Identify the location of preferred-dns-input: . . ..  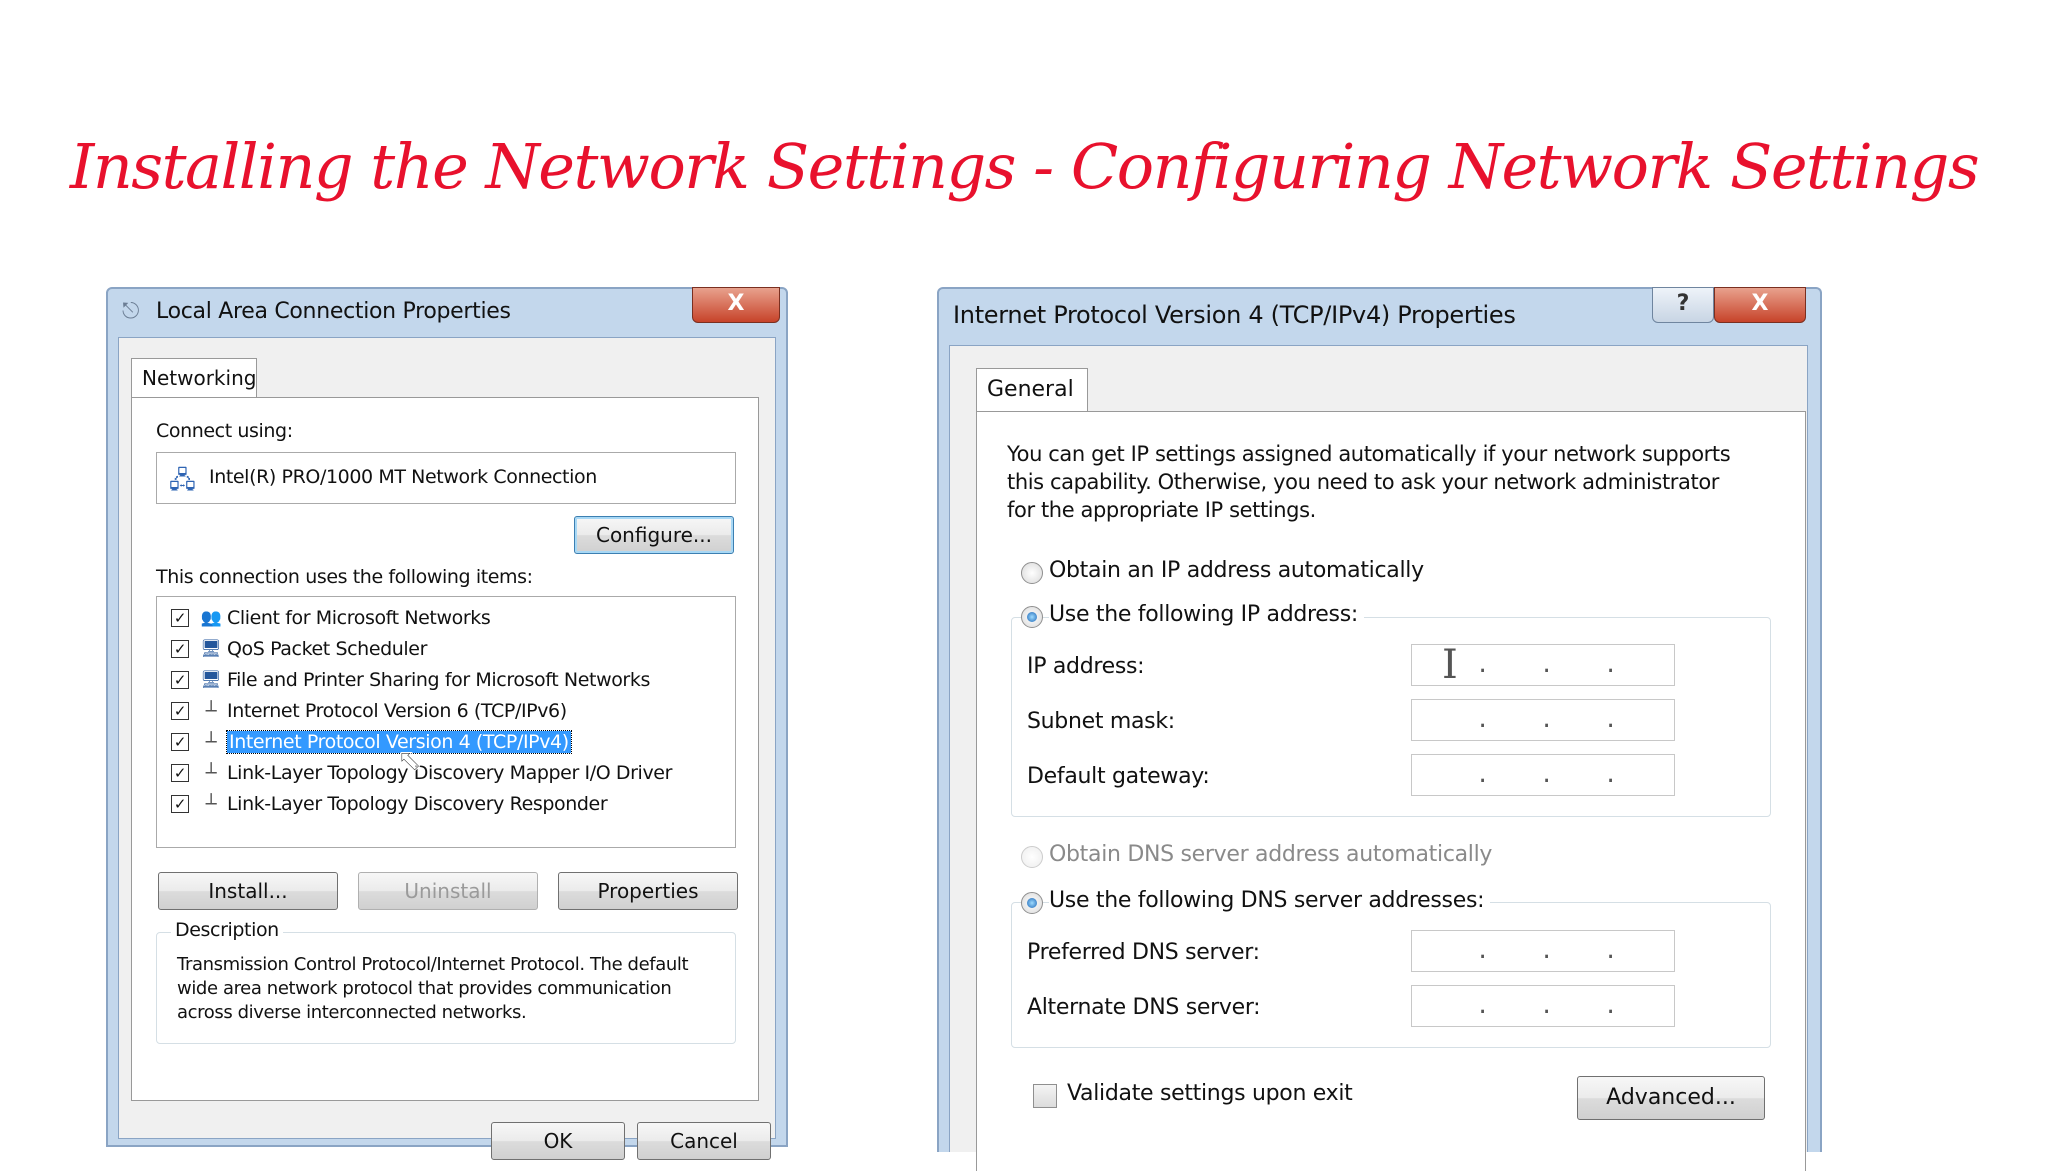
(1543, 951).